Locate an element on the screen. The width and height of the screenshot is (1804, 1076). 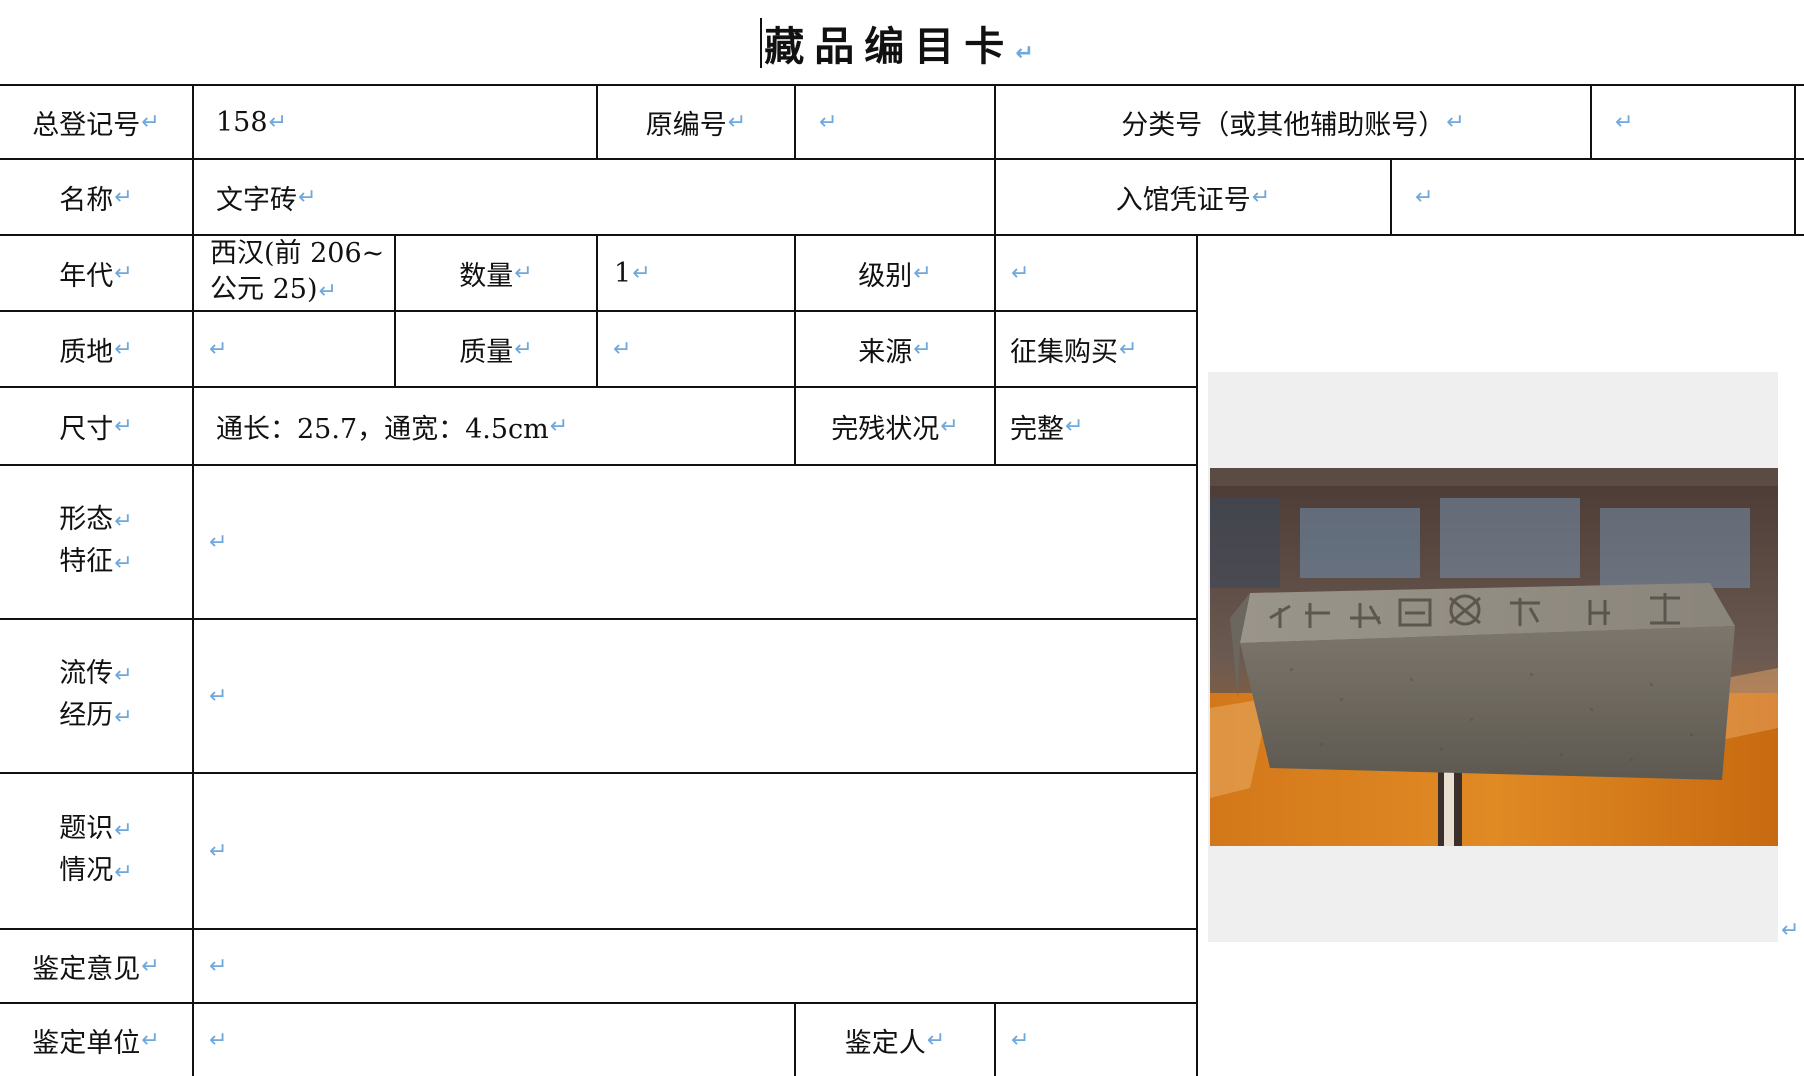
value-entry-voucher-no: ↵ is located at coordinates (1593, 197).